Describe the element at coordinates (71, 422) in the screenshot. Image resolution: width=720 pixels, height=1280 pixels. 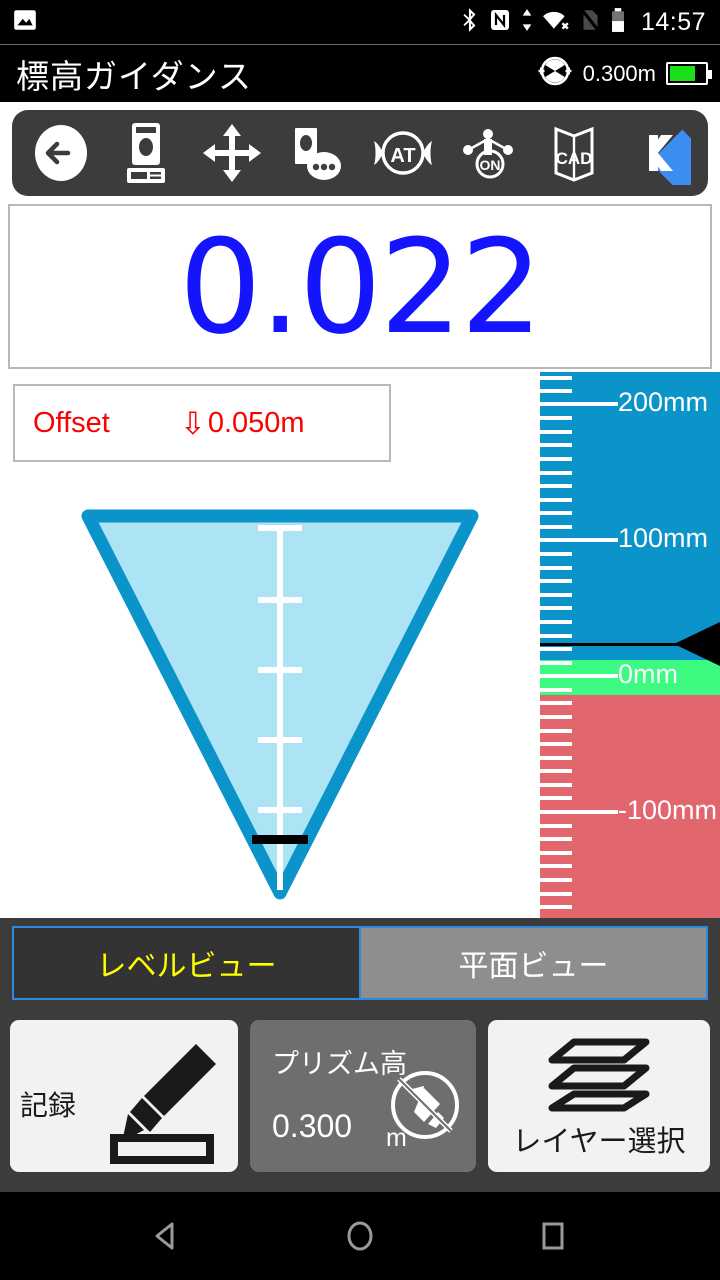
I see `offset-label: Offset` at that location.